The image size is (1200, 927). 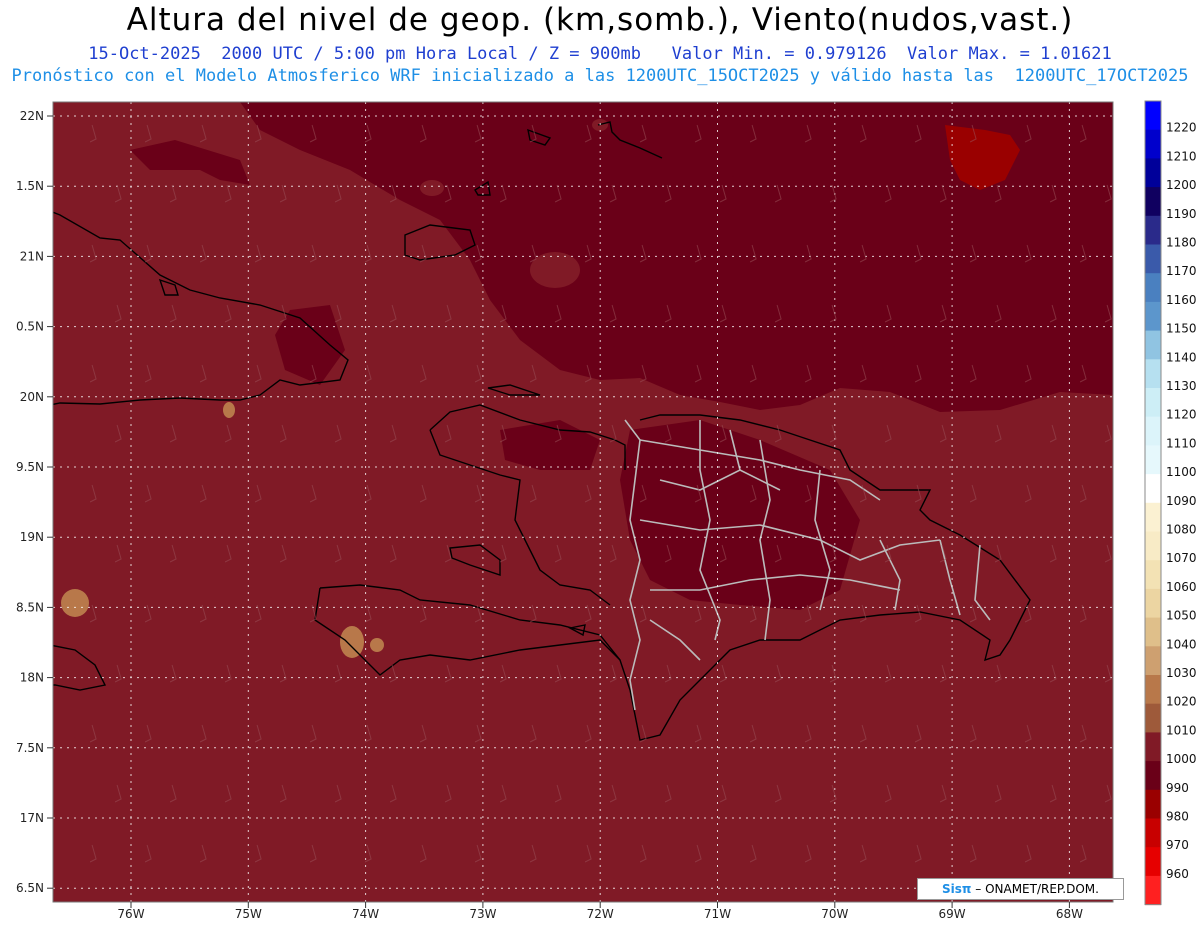 I want to click on lat-label: 19N, so click(x=32, y=537).